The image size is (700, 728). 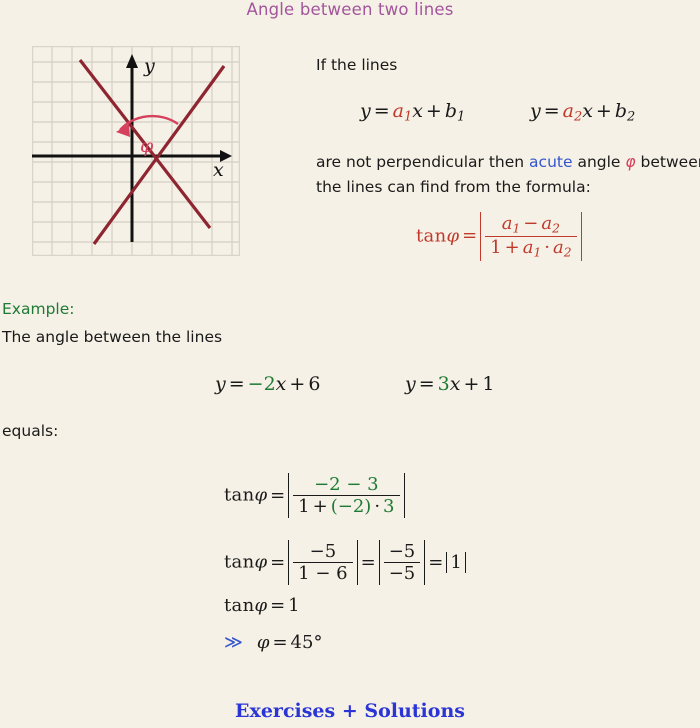 What do you see at coordinates (239, 562) in the screenshot?
I see `step2-tan: tan` at bounding box center [239, 562].